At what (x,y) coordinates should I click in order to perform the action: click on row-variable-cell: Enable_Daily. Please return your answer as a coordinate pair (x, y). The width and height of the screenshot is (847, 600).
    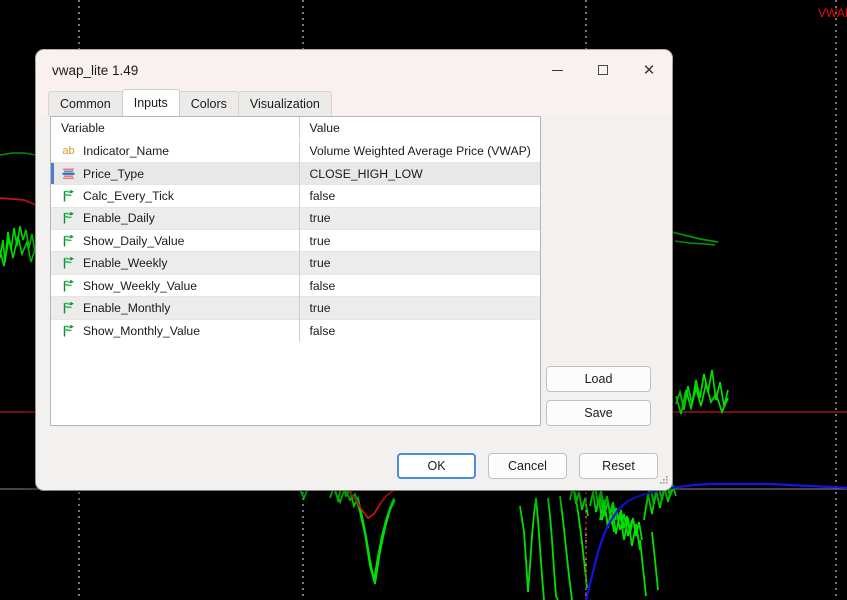
    Looking at the image, I should click on (175, 218).